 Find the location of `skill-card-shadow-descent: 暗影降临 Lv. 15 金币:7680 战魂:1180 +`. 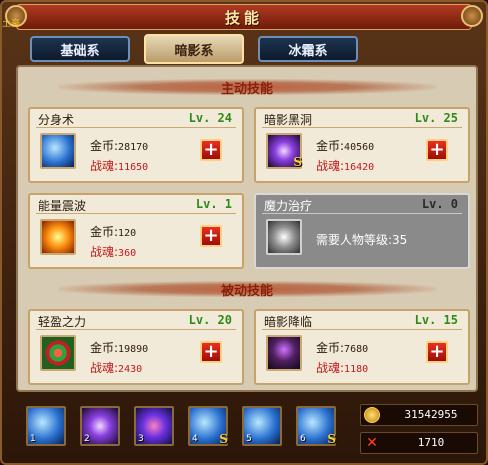

skill-card-shadow-descent: 暗影降临 Lv. 15 金币:7680 战魂:1180 + is located at coordinates (362, 347).